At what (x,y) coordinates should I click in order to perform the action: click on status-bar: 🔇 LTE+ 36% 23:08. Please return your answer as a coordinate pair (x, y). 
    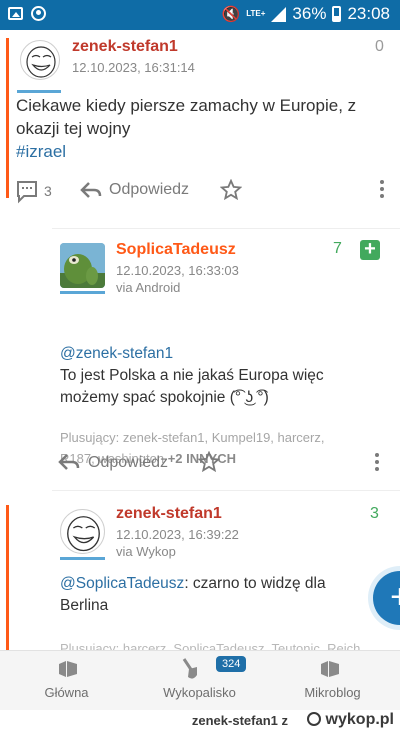
    Looking at the image, I should click on (200, 15).